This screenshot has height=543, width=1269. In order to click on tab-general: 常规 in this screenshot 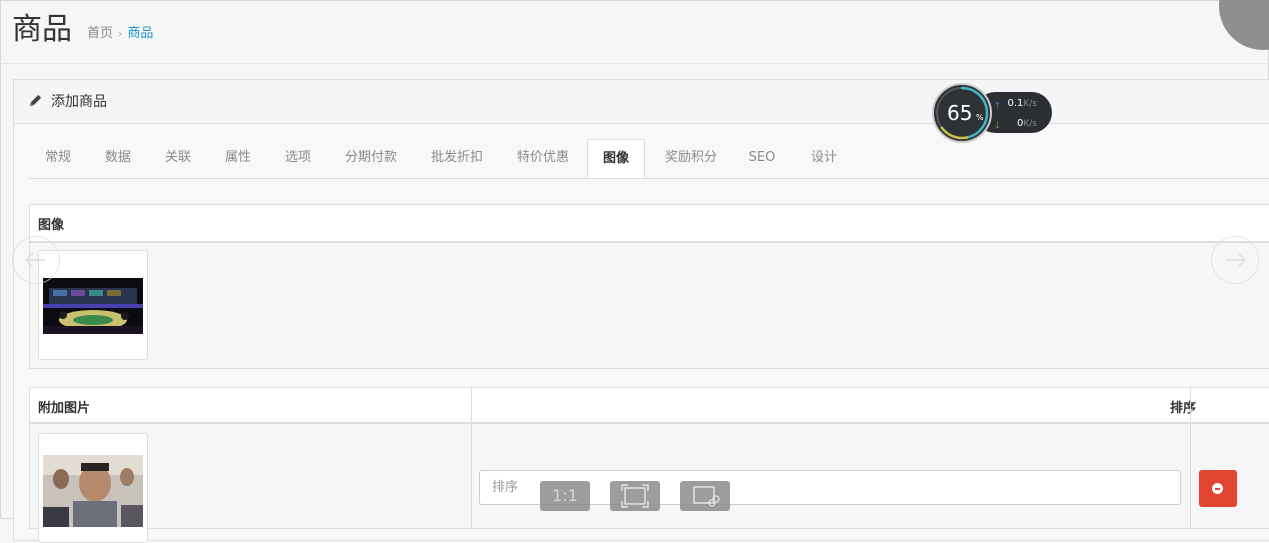, I will do `click(58, 158)`.